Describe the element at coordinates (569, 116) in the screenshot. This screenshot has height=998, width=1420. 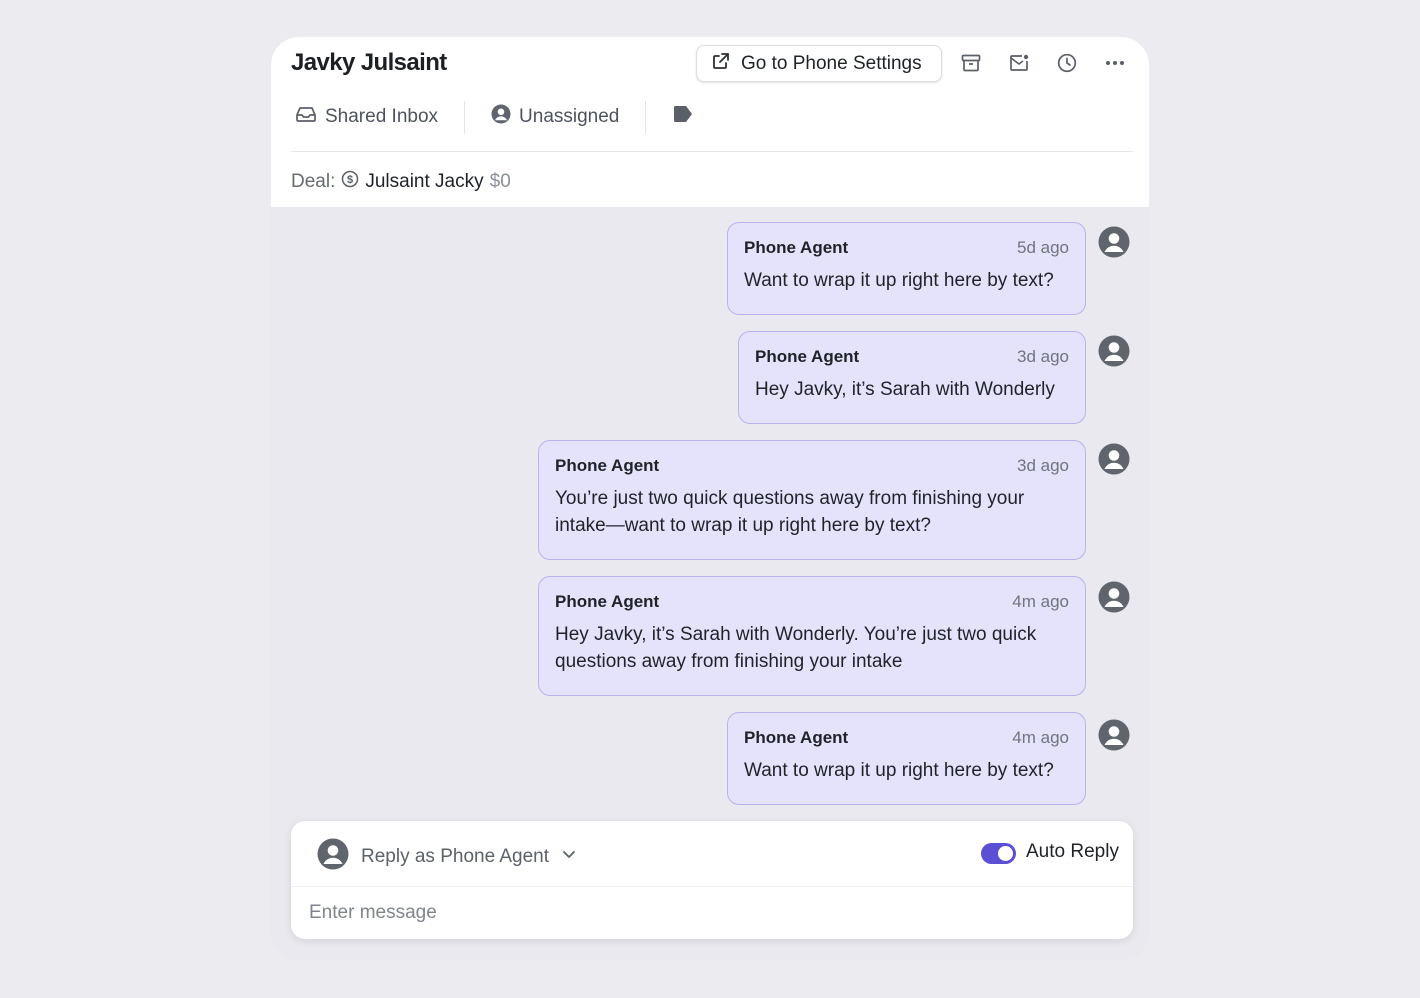
I see `assignee-label: Unassigned` at that location.